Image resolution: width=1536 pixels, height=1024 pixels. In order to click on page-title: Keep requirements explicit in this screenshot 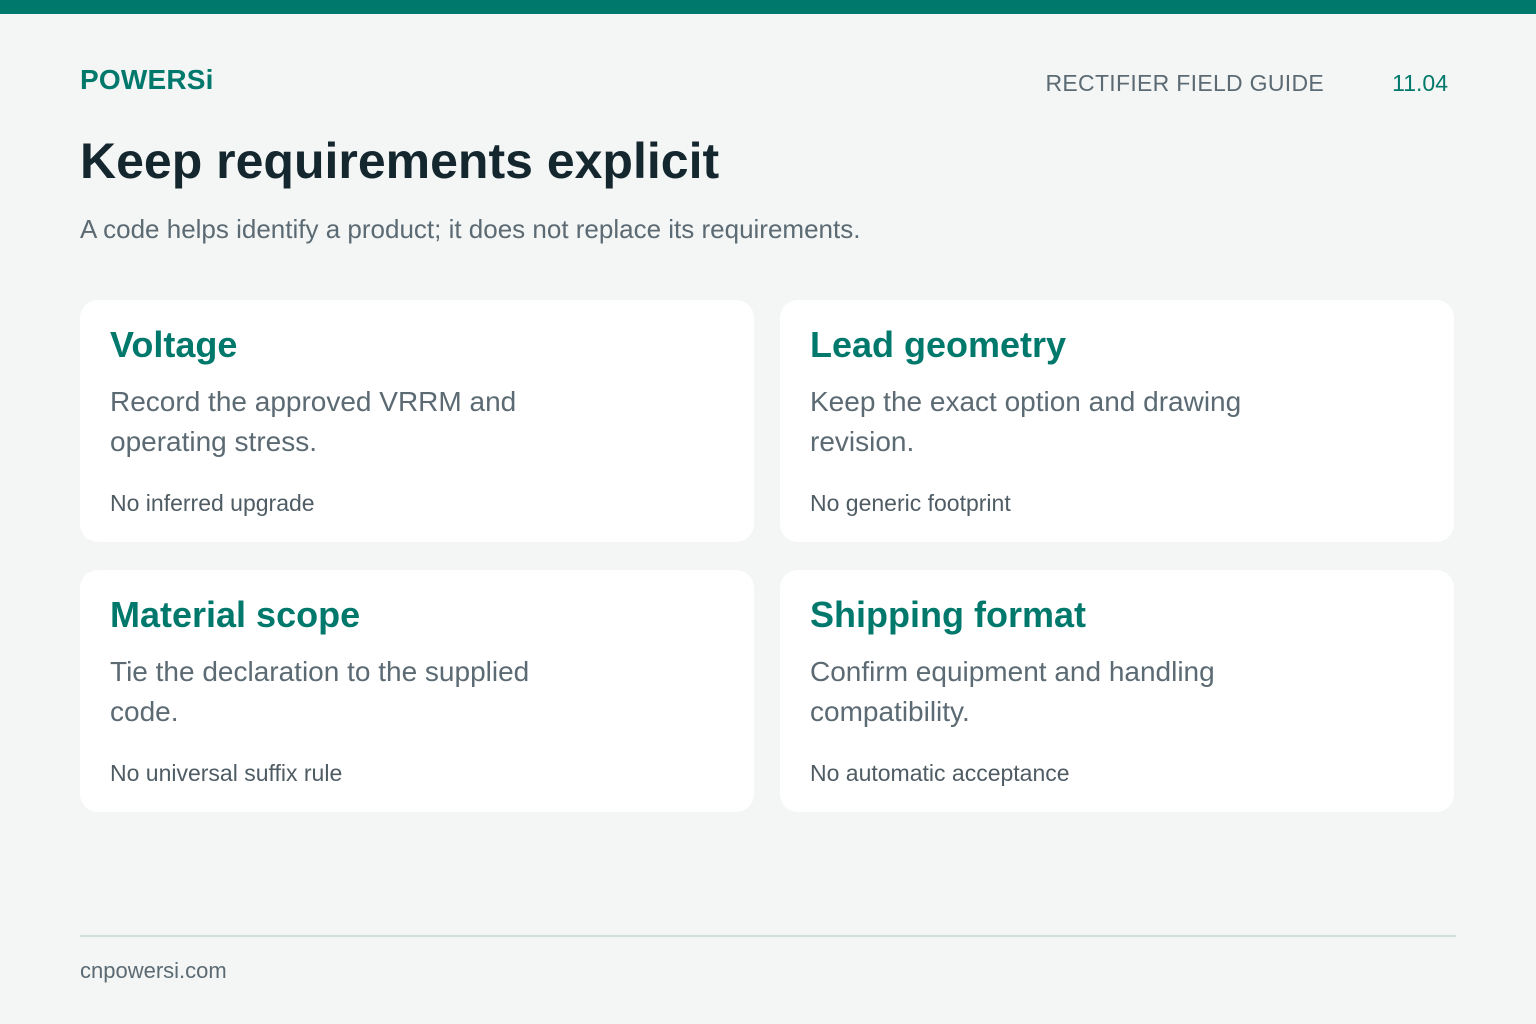, I will do `click(400, 161)`.